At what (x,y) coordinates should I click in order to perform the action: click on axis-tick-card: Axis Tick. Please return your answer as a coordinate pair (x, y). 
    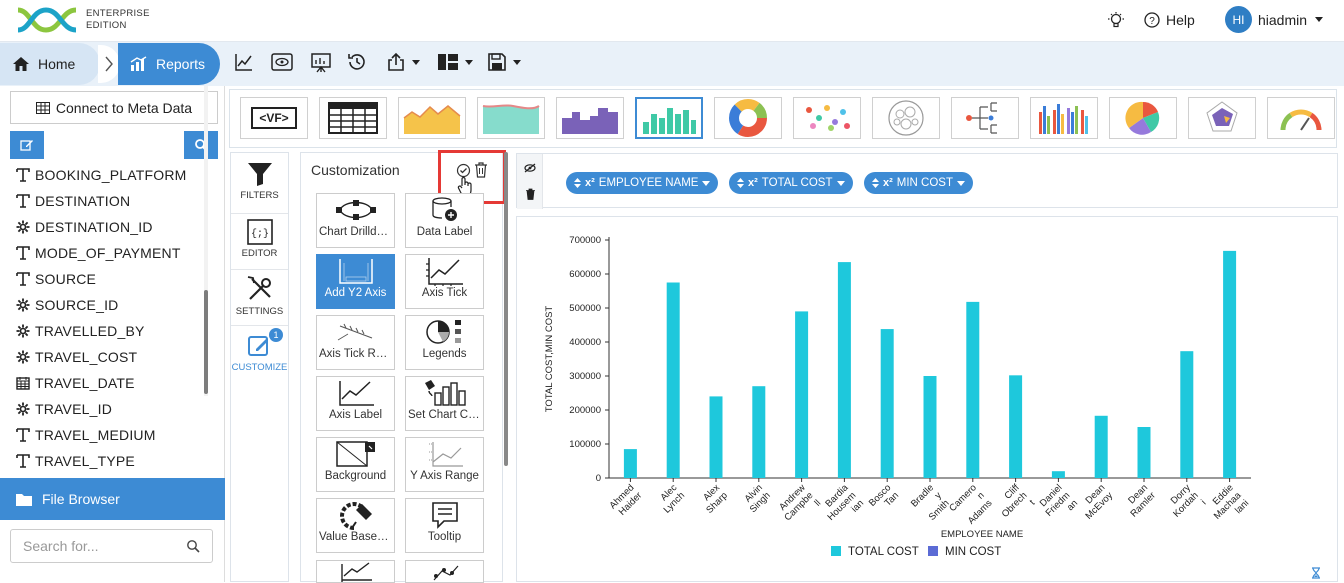
    Looking at the image, I should click on (444, 281).